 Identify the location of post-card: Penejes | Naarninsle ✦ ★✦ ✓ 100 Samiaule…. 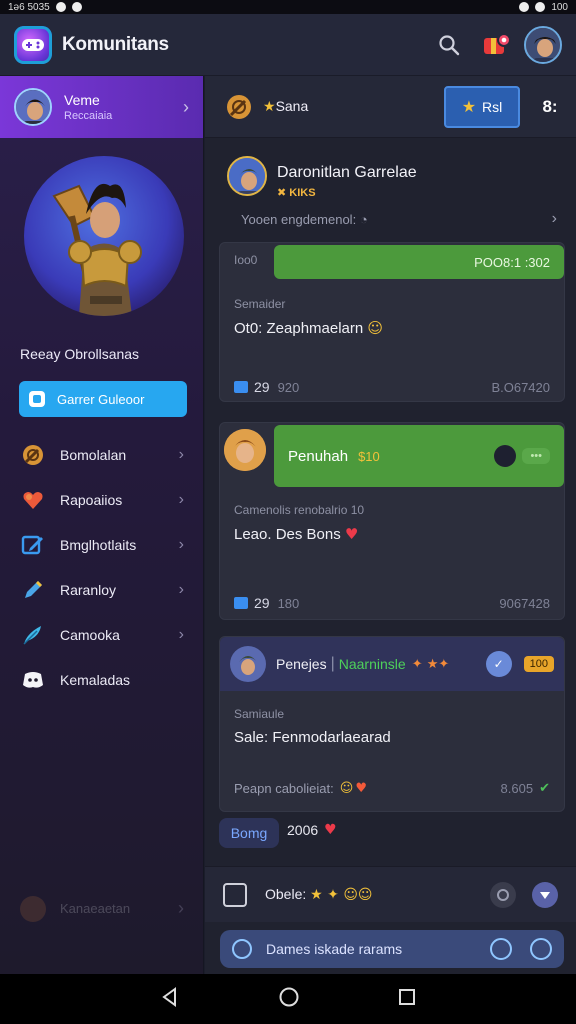
(392, 724).